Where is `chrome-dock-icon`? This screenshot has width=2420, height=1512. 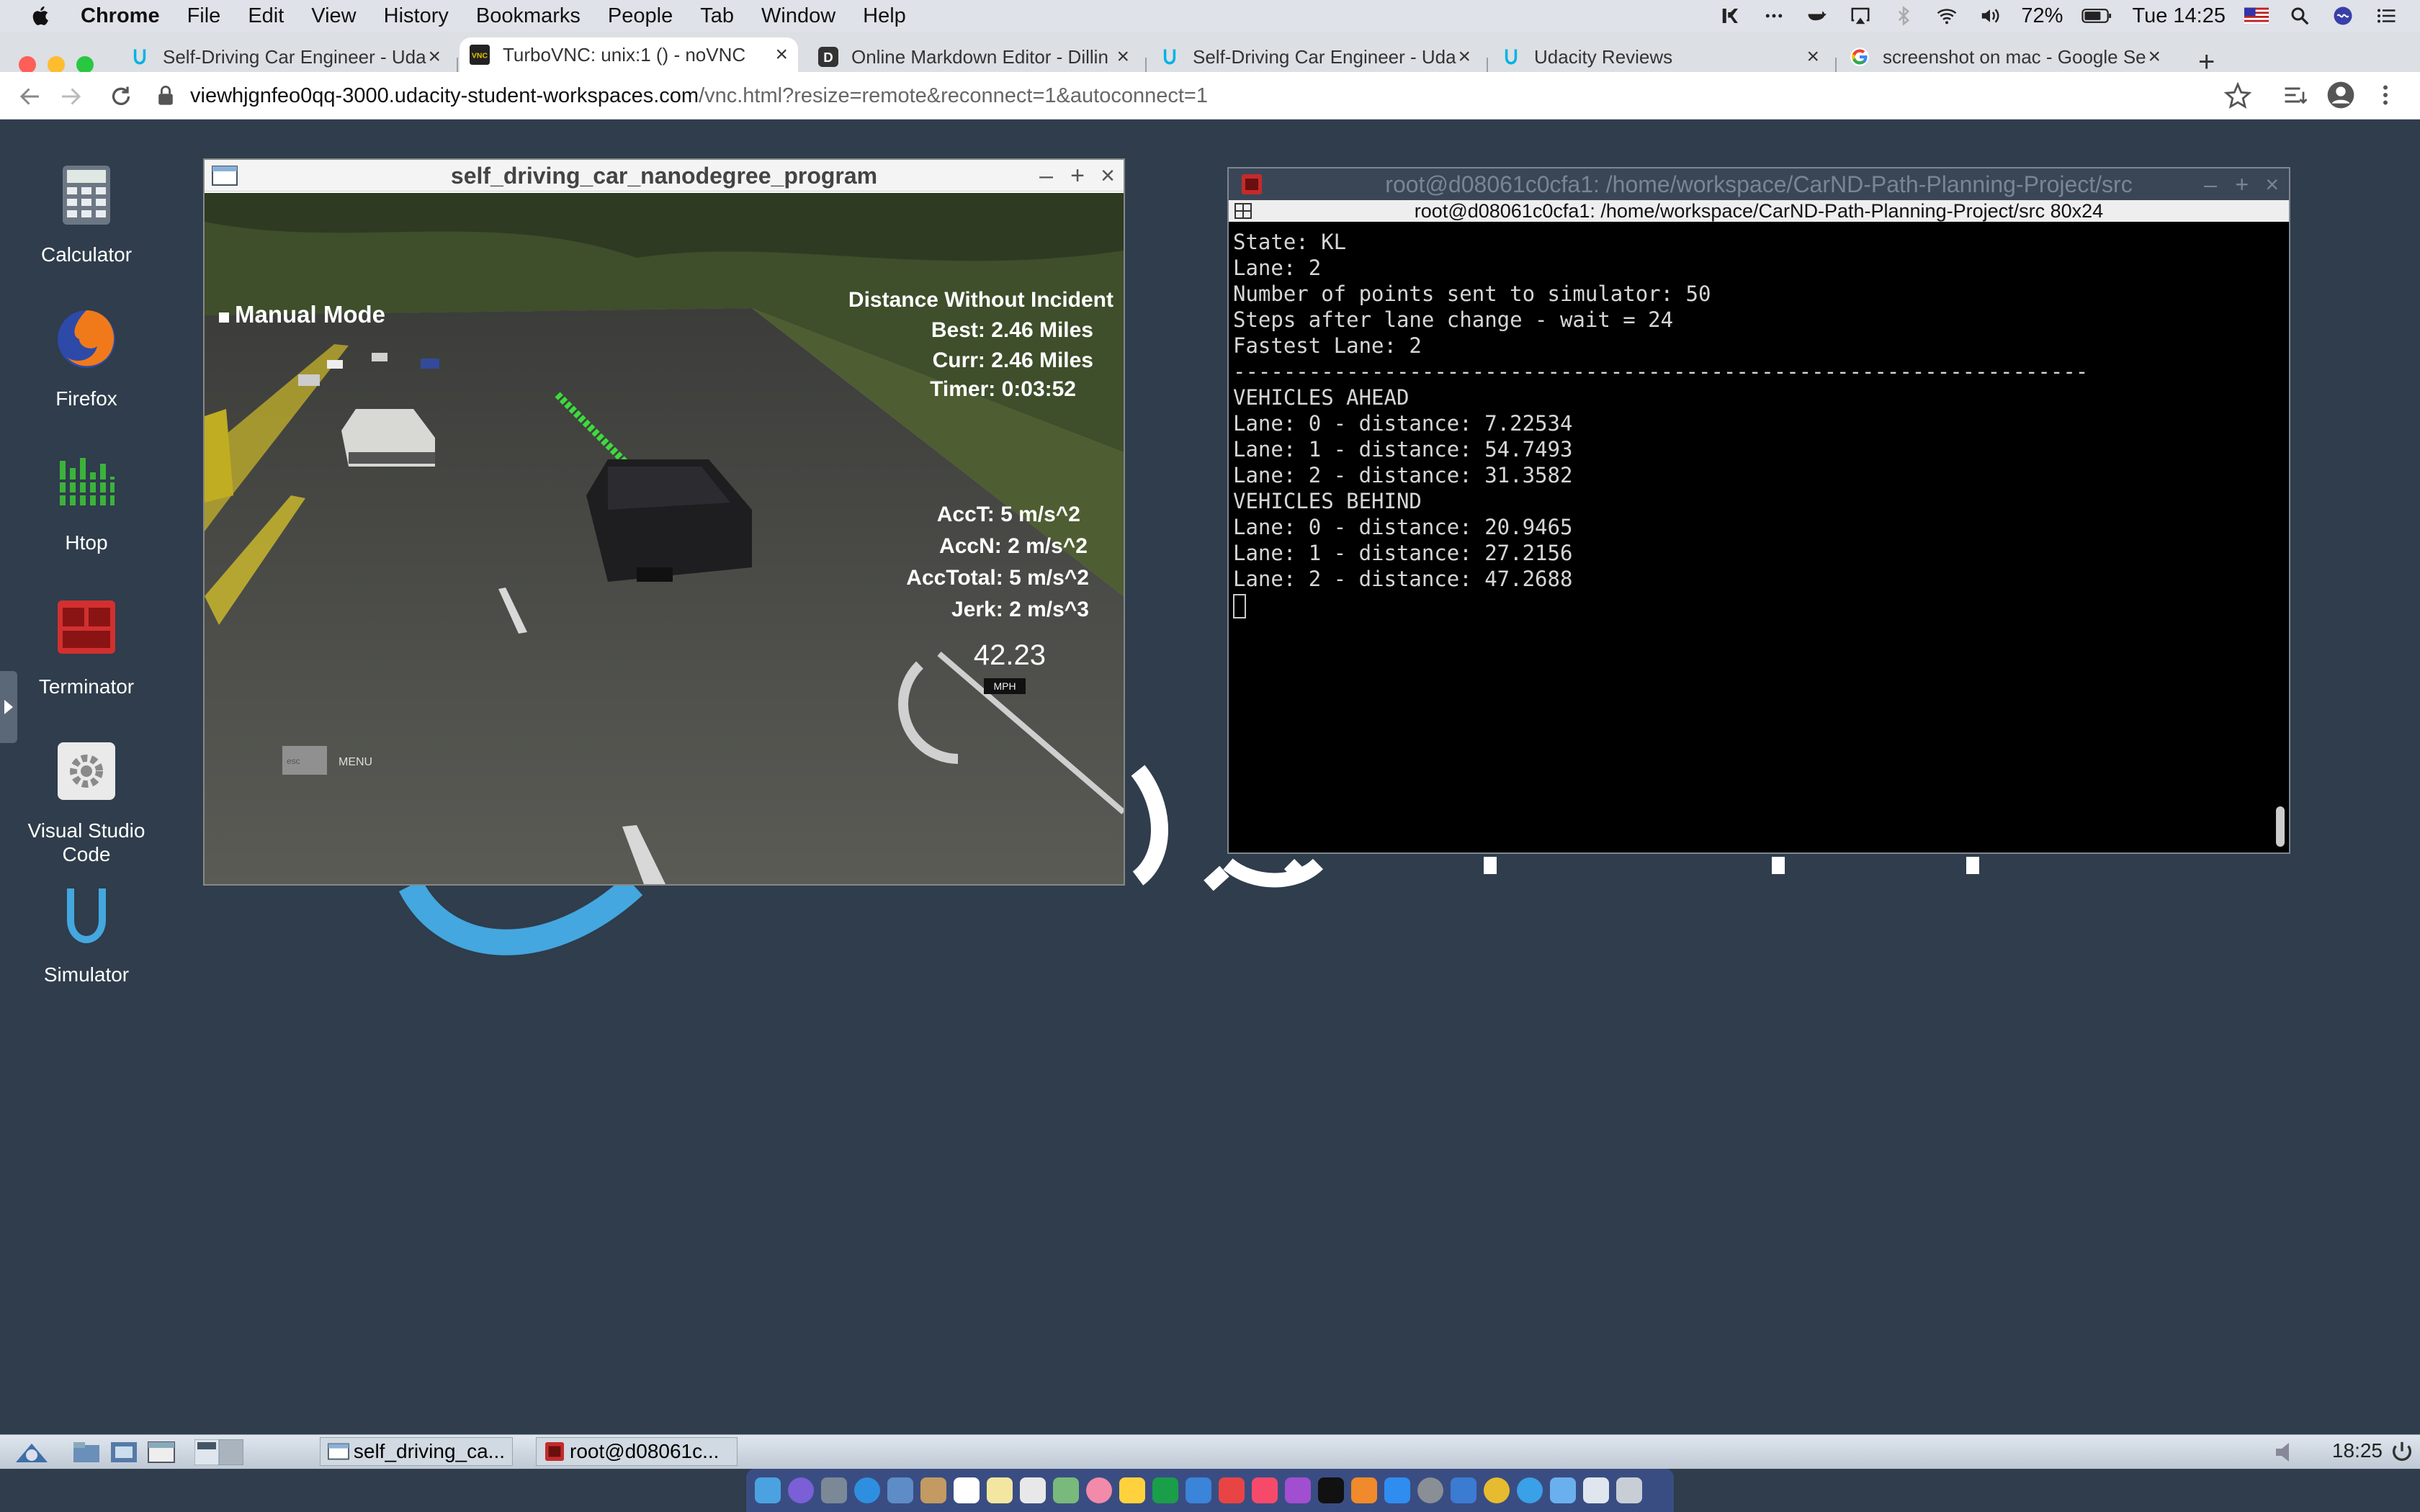 chrome-dock-icon is located at coordinates (1497, 1490).